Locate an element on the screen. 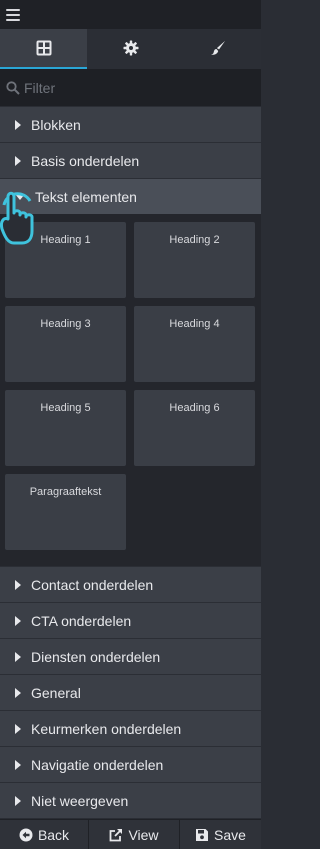 The width and height of the screenshot is (320, 849). block-heading-5: Heading 5 is located at coordinates (65, 428).